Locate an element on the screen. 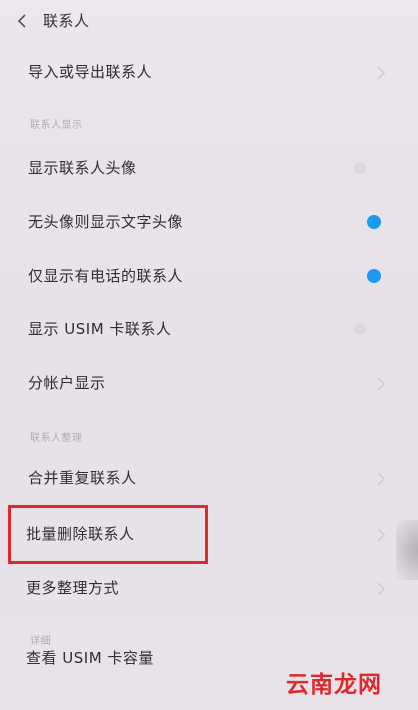 The height and width of the screenshot is (710, 418). row-import-export: 导入或导出联系人 is located at coordinates (209, 72).